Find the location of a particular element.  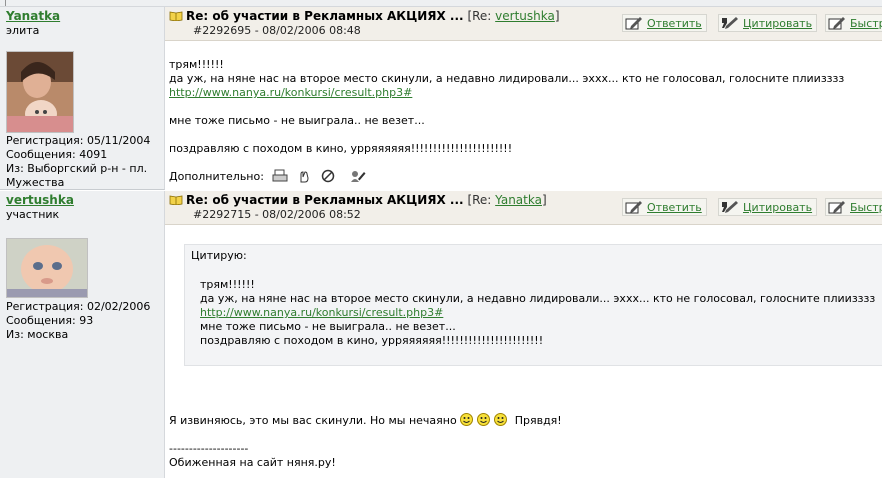

post-number-date: #2292695 - 08/02/2006 08:48 is located at coordinates (277, 30).